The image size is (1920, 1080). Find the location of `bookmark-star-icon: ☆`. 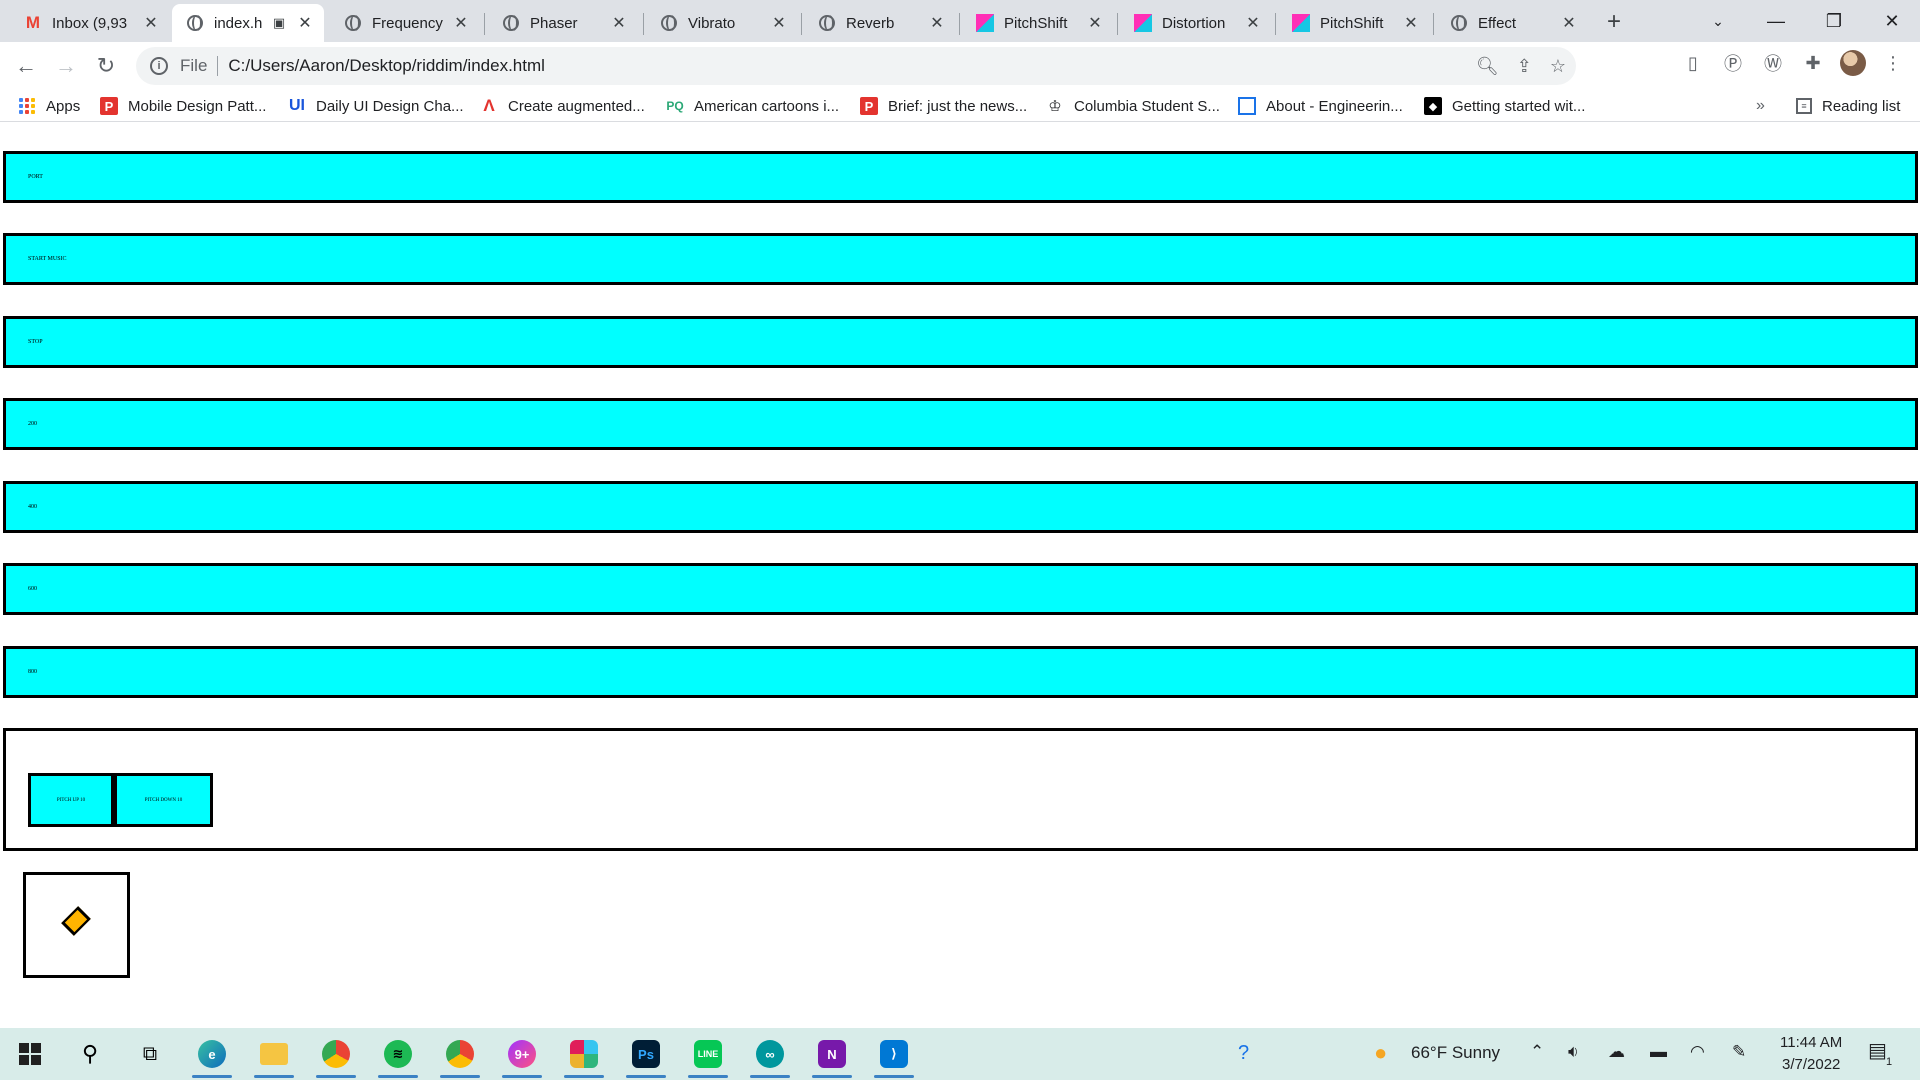

bookmark-star-icon: ☆ is located at coordinates (1558, 66).